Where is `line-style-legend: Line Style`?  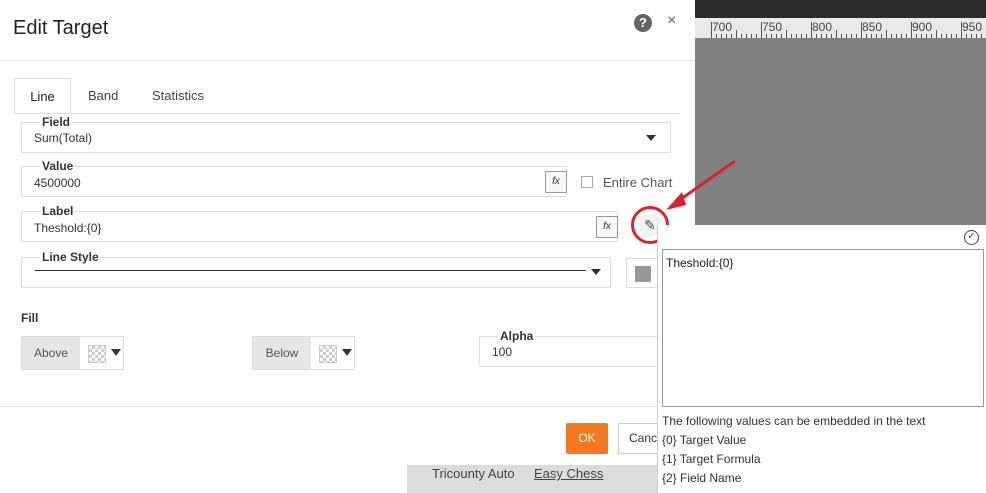 line-style-legend: Line Style is located at coordinates (70, 257).